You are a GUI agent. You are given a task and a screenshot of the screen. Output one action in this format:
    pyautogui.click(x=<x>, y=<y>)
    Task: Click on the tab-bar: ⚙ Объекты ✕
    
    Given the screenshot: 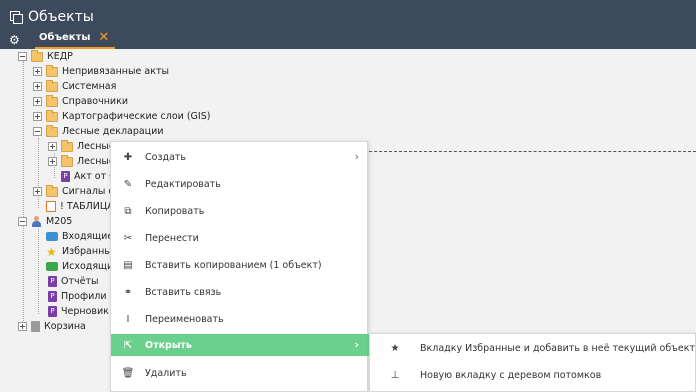 What is the action you would take?
    pyautogui.click(x=58, y=38)
    